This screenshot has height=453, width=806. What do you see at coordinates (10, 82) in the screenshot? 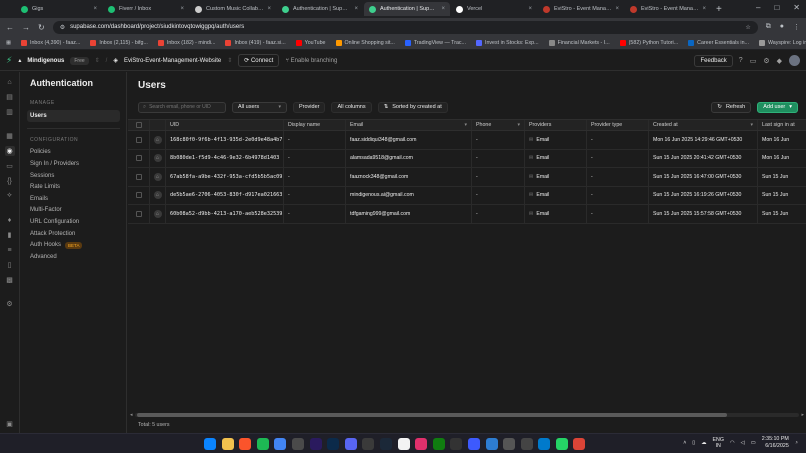
I see `home-icon: ⌂` at bounding box center [10, 82].